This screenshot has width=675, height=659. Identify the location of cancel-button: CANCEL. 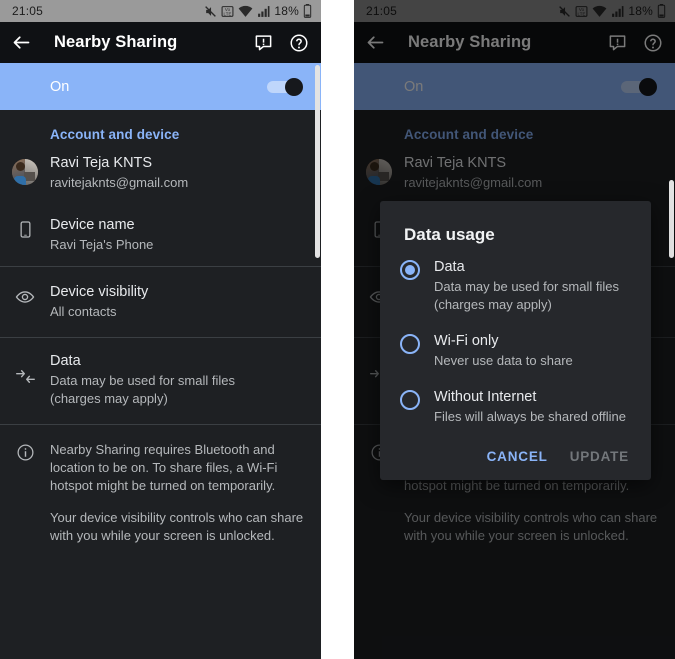
(517, 456).